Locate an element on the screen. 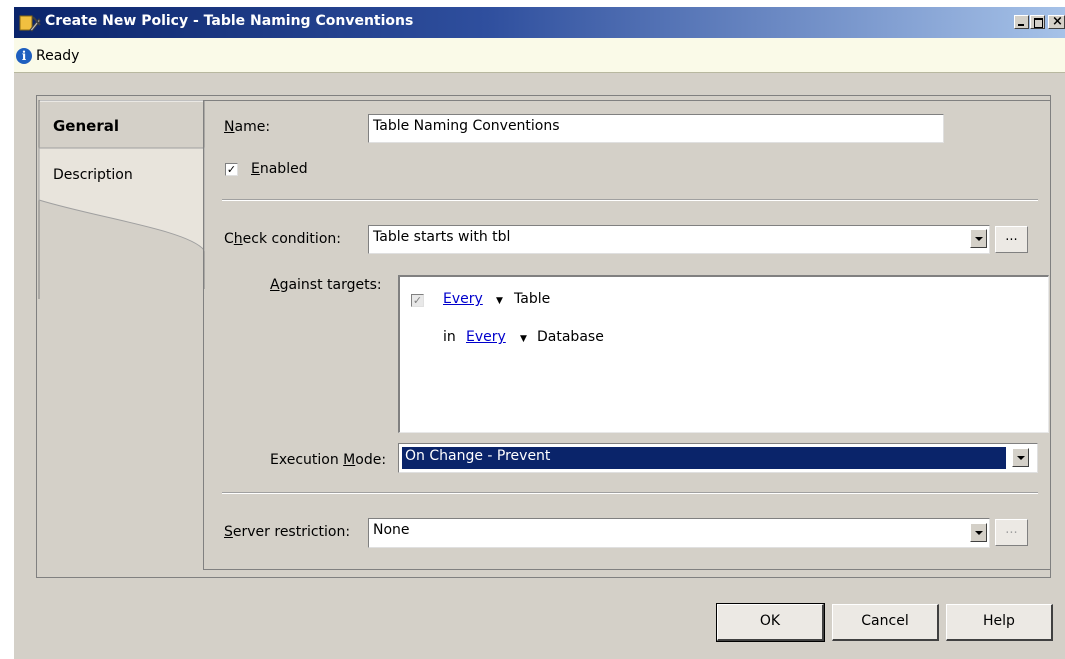 This screenshot has height=659, width=1065. status-text: Ready is located at coordinates (58, 56).